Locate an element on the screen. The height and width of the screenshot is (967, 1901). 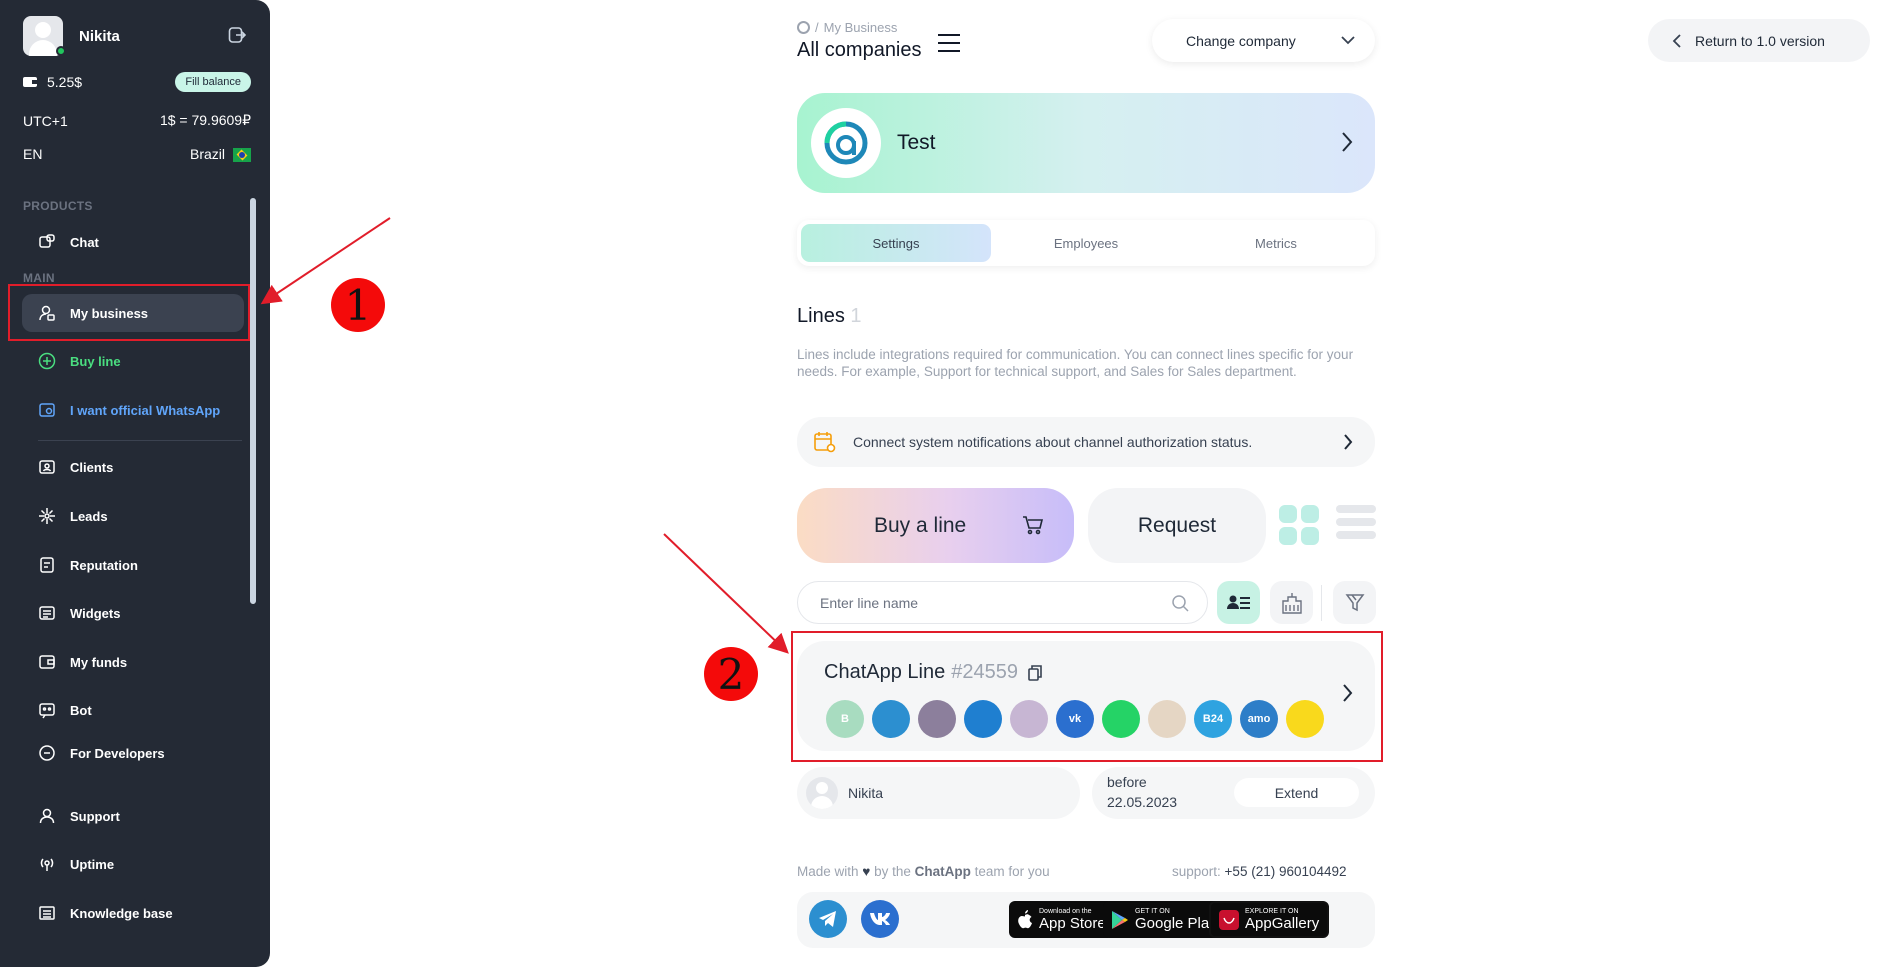
clients-icon is located at coordinates (47, 467).